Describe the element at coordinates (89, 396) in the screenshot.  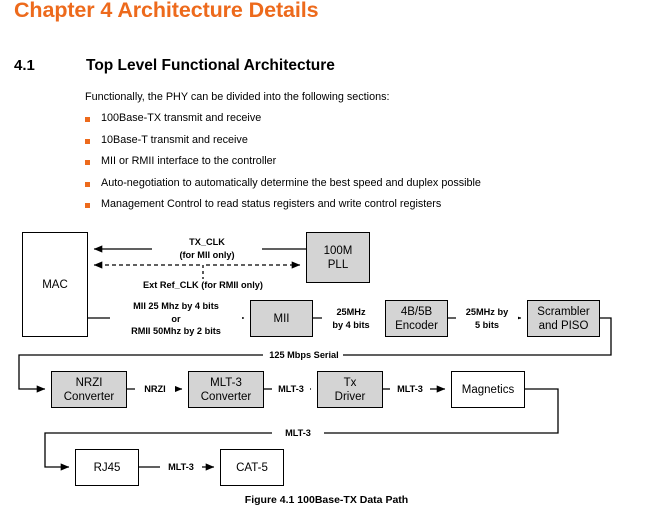
I see `block-nrzi-label-line2: Converter` at that location.